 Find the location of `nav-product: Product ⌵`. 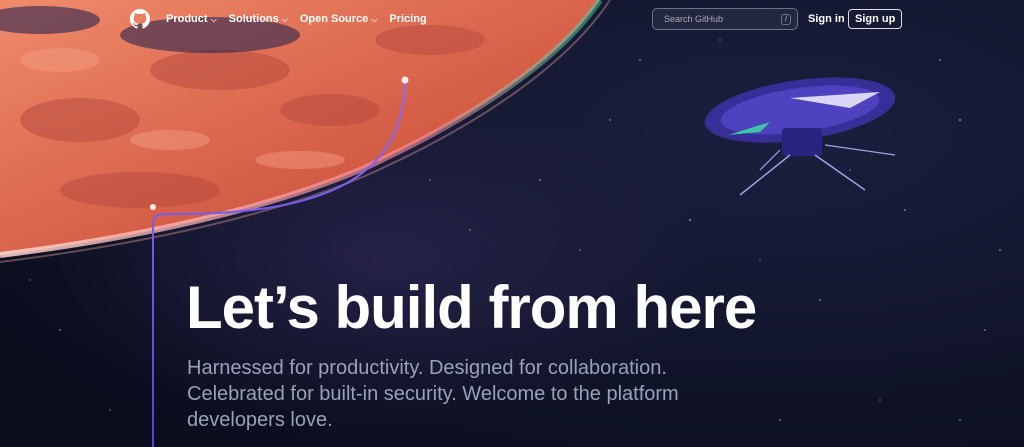

nav-product: Product ⌵ is located at coordinates (191, 19).